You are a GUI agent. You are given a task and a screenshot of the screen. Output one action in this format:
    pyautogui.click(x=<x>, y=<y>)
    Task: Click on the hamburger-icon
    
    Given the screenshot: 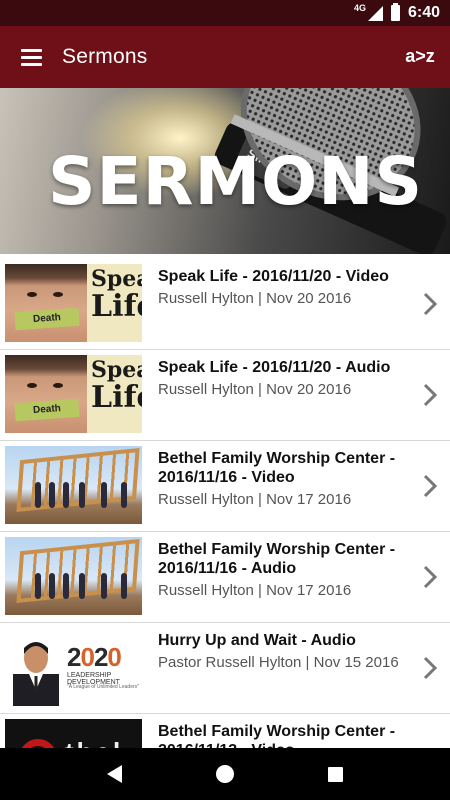 What is the action you would take?
    pyautogui.click(x=30, y=57)
    